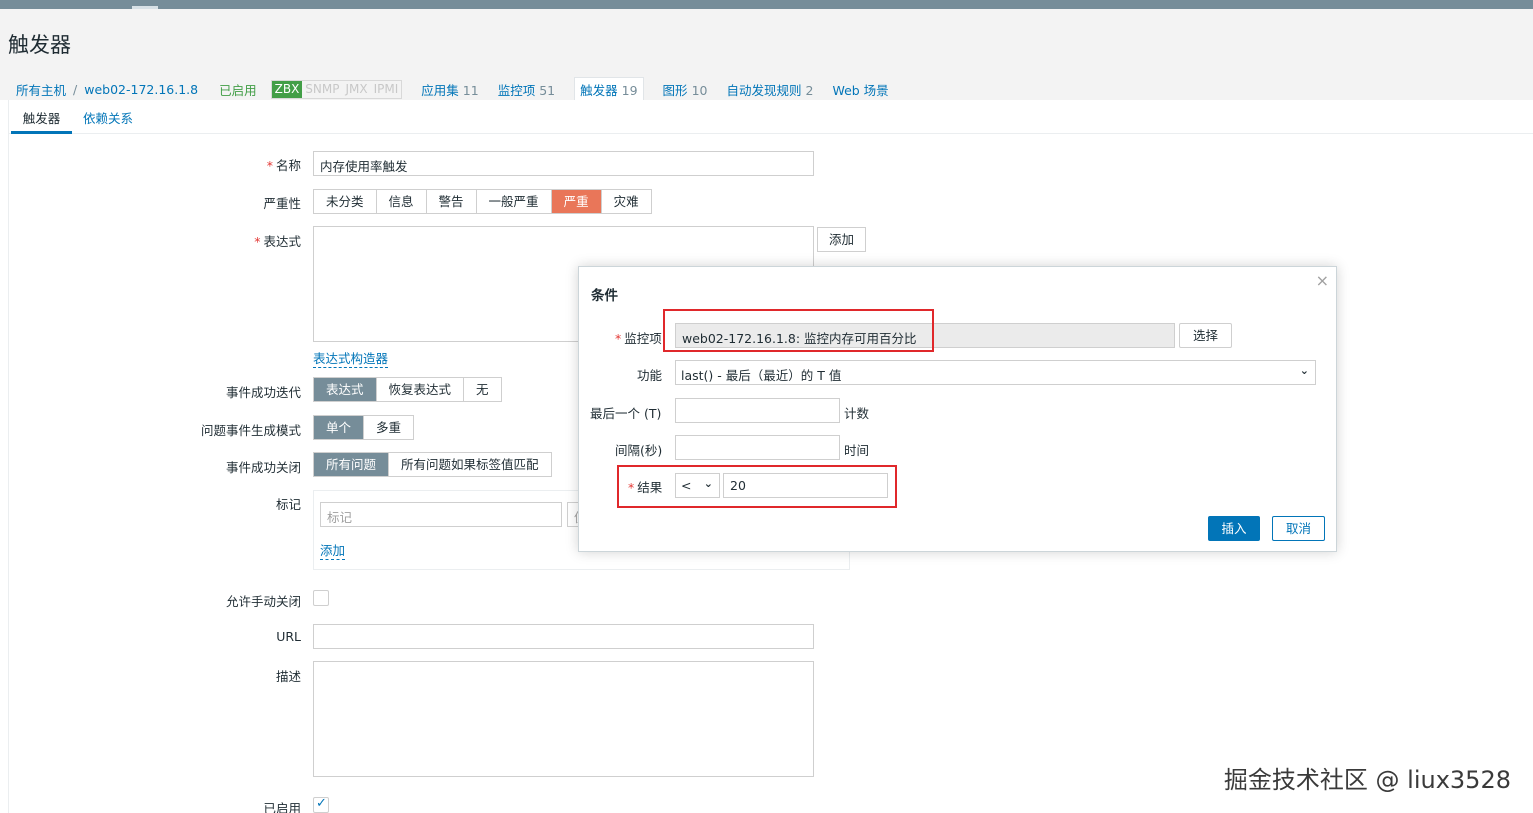 The width and height of the screenshot is (1533, 813). Describe the element at coordinates (638, 338) in the screenshot. I see `item-label: * 监控项` at that location.